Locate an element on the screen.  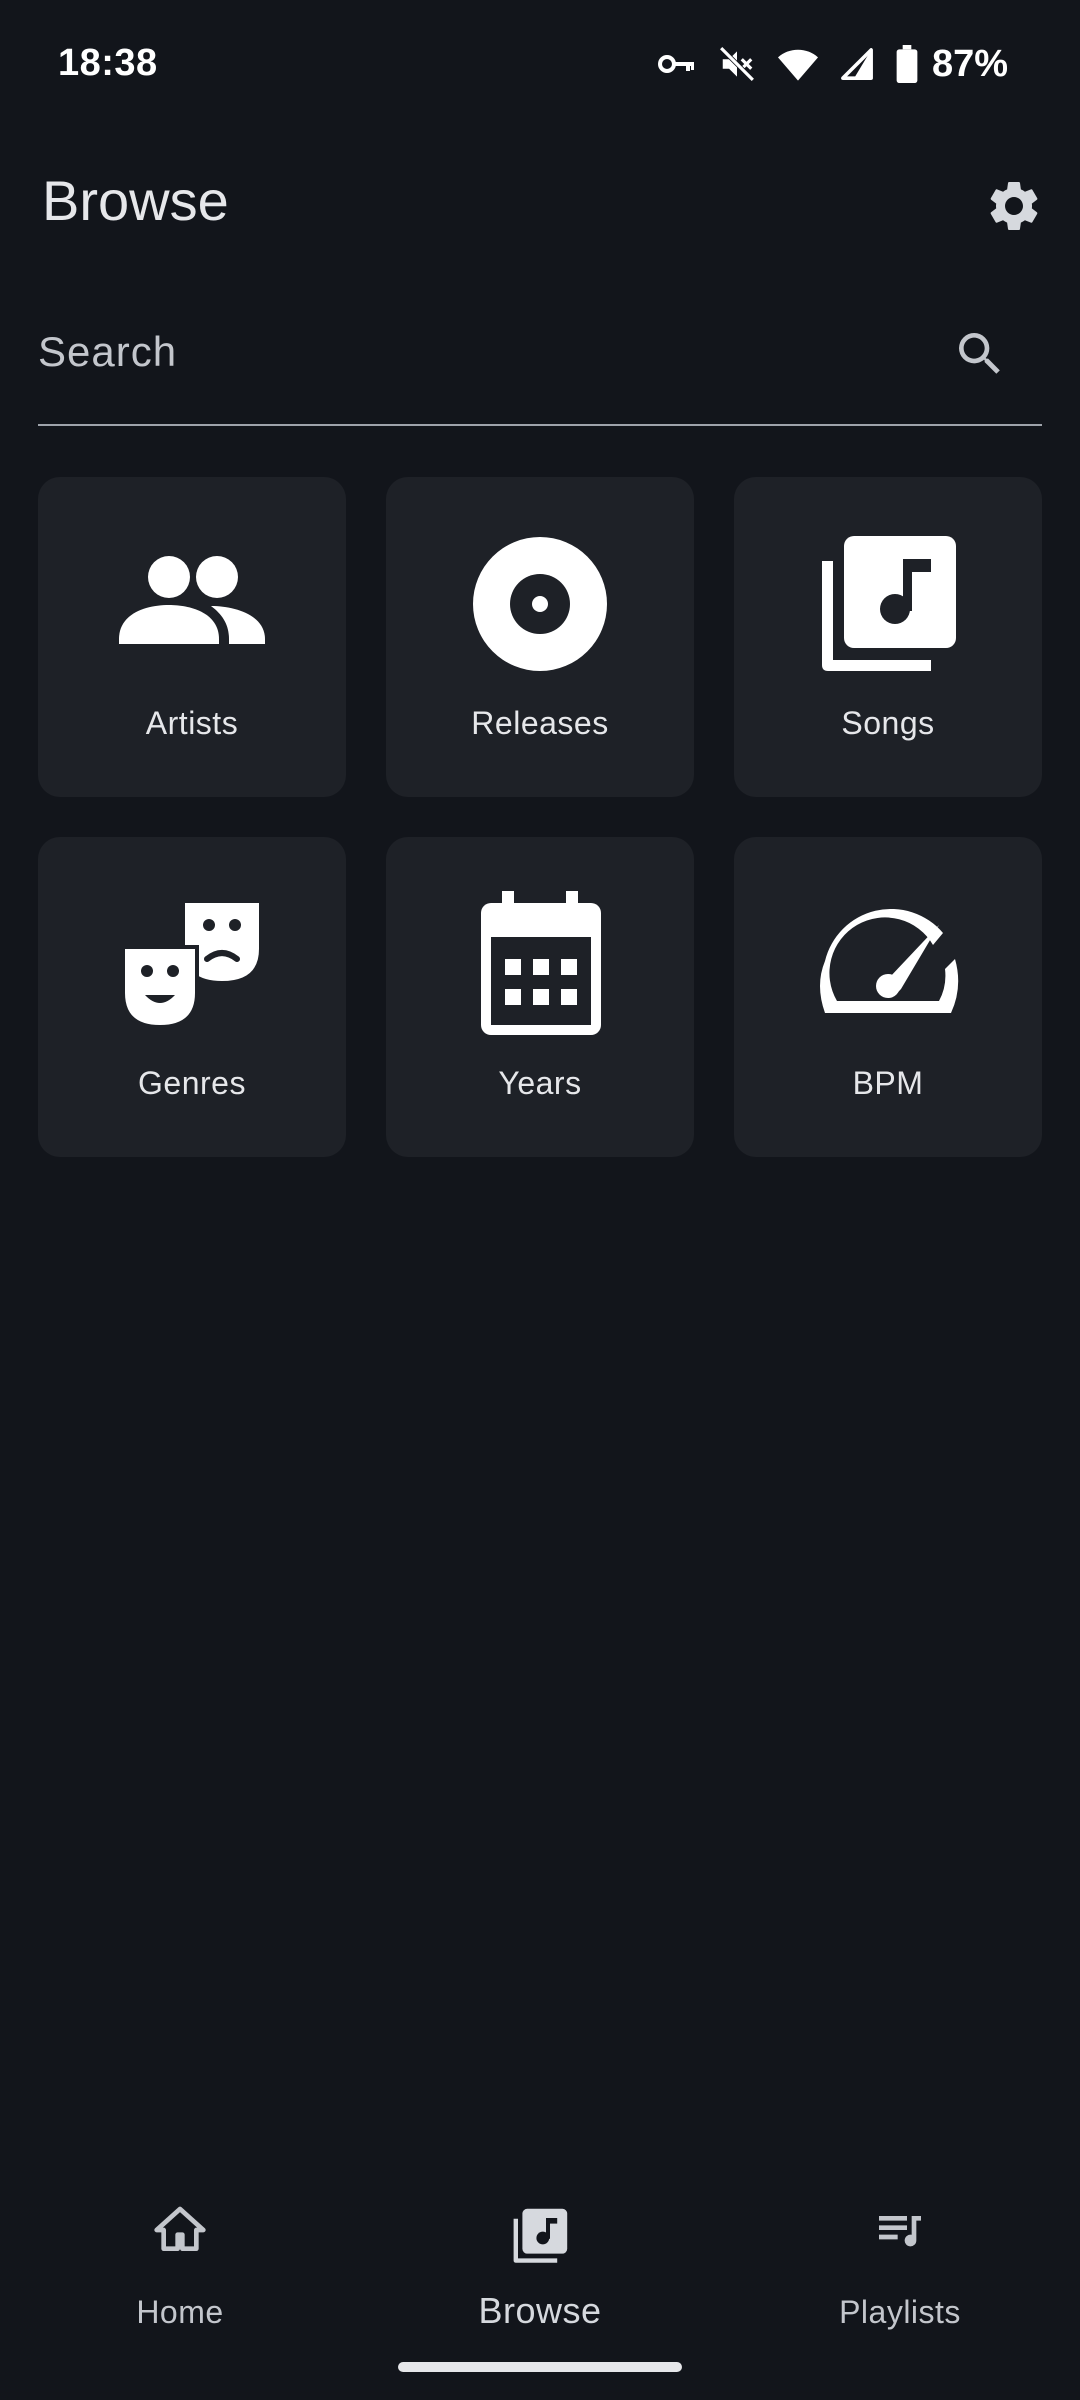
nav-home: Home is located at coordinates (180, 2255).